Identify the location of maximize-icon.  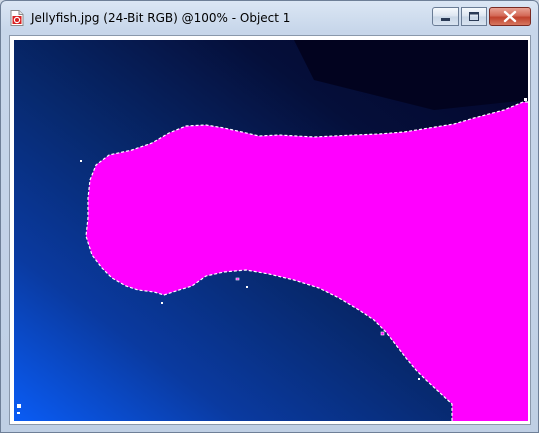
(474, 16).